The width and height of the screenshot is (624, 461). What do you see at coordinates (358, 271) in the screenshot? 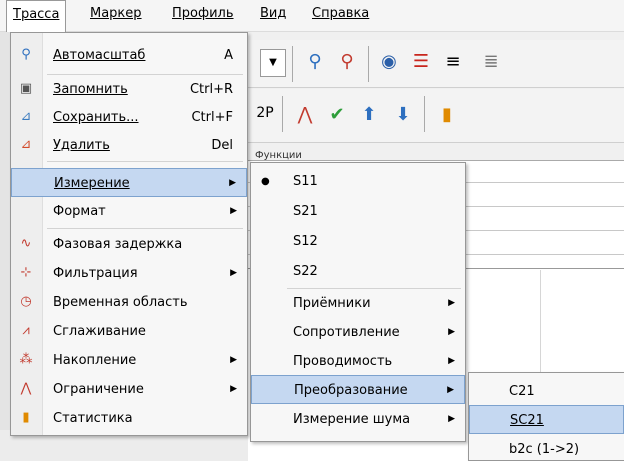
I see `menu-item-s22: S22` at bounding box center [358, 271].